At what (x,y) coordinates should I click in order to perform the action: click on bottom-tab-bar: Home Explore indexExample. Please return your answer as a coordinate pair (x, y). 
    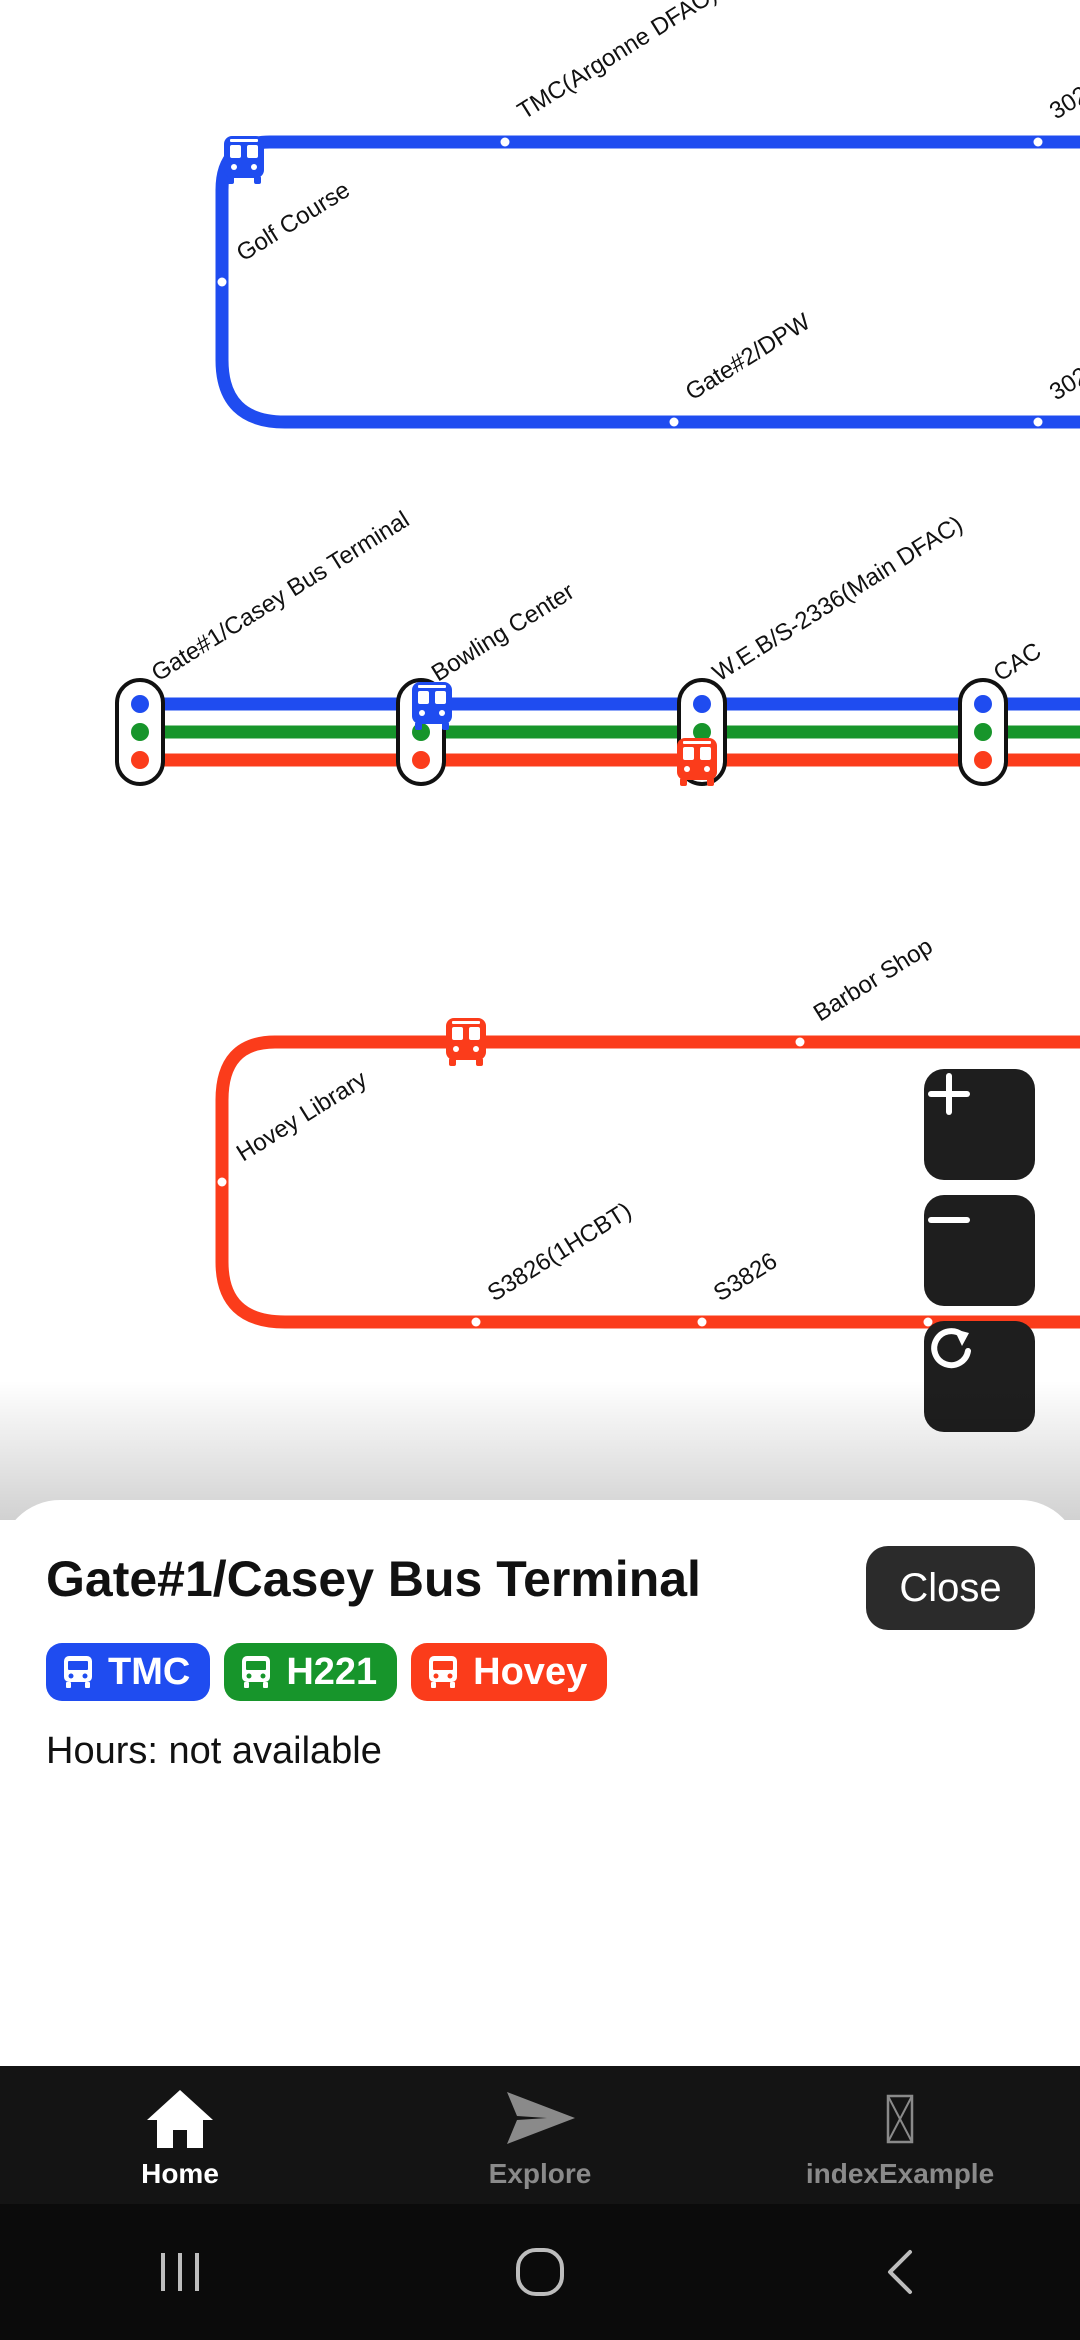
    Looking at the image, I should click on (540, 2135).